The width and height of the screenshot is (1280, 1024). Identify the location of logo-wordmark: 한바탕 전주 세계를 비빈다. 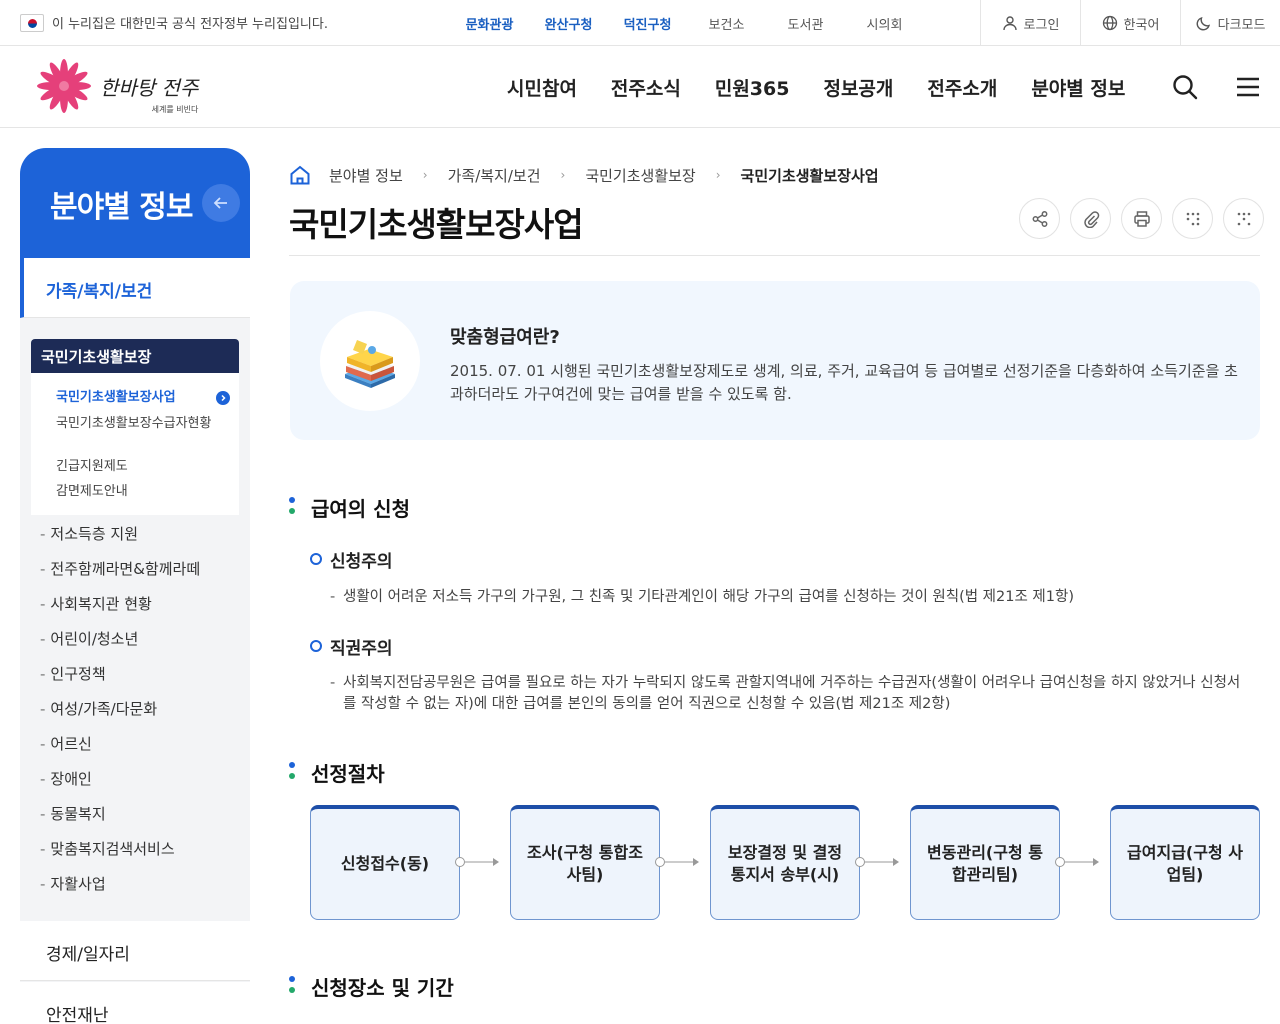
(149, 93).